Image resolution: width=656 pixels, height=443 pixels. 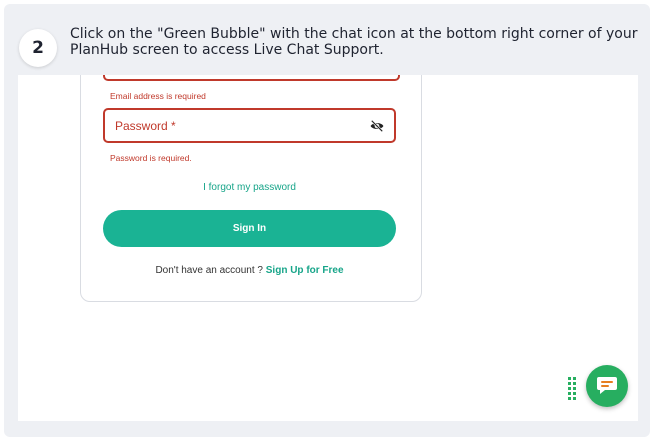 I want to click on sign-in-button: Sign In, so click(x=249, y=228).